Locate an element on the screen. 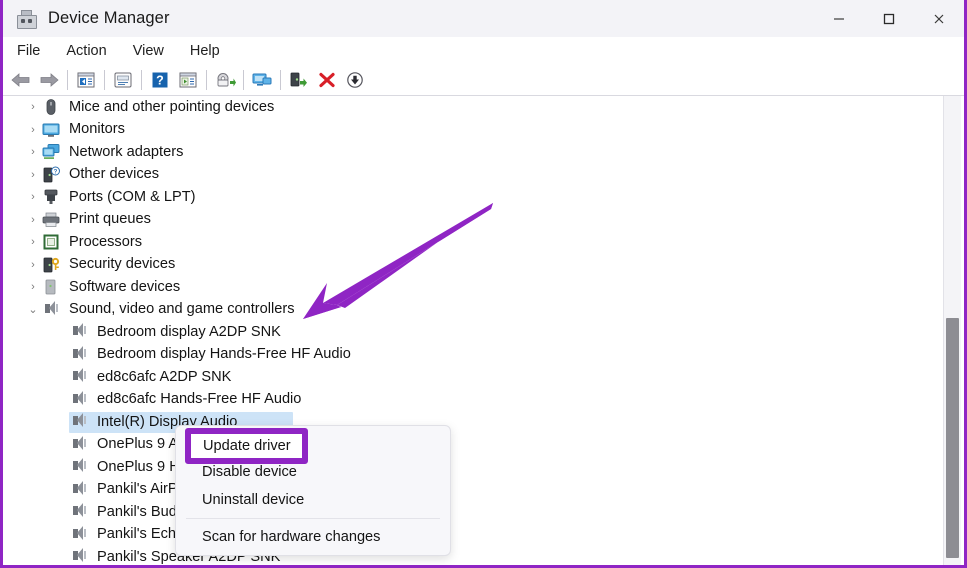 The height and width of the screenshot is (568, 967). tree-item-ed8c6afc-hands-free-hf-audio: ed8c6afc Hands-Free HF Audio is located at coordinates (468, 400).